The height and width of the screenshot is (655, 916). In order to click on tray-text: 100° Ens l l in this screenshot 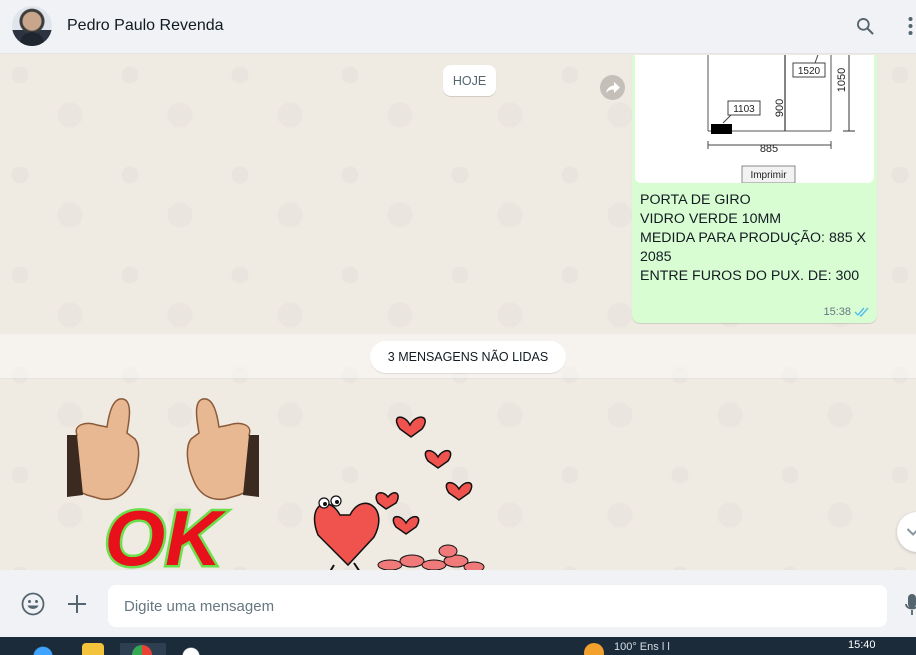, I will do `click(642, 647)`.